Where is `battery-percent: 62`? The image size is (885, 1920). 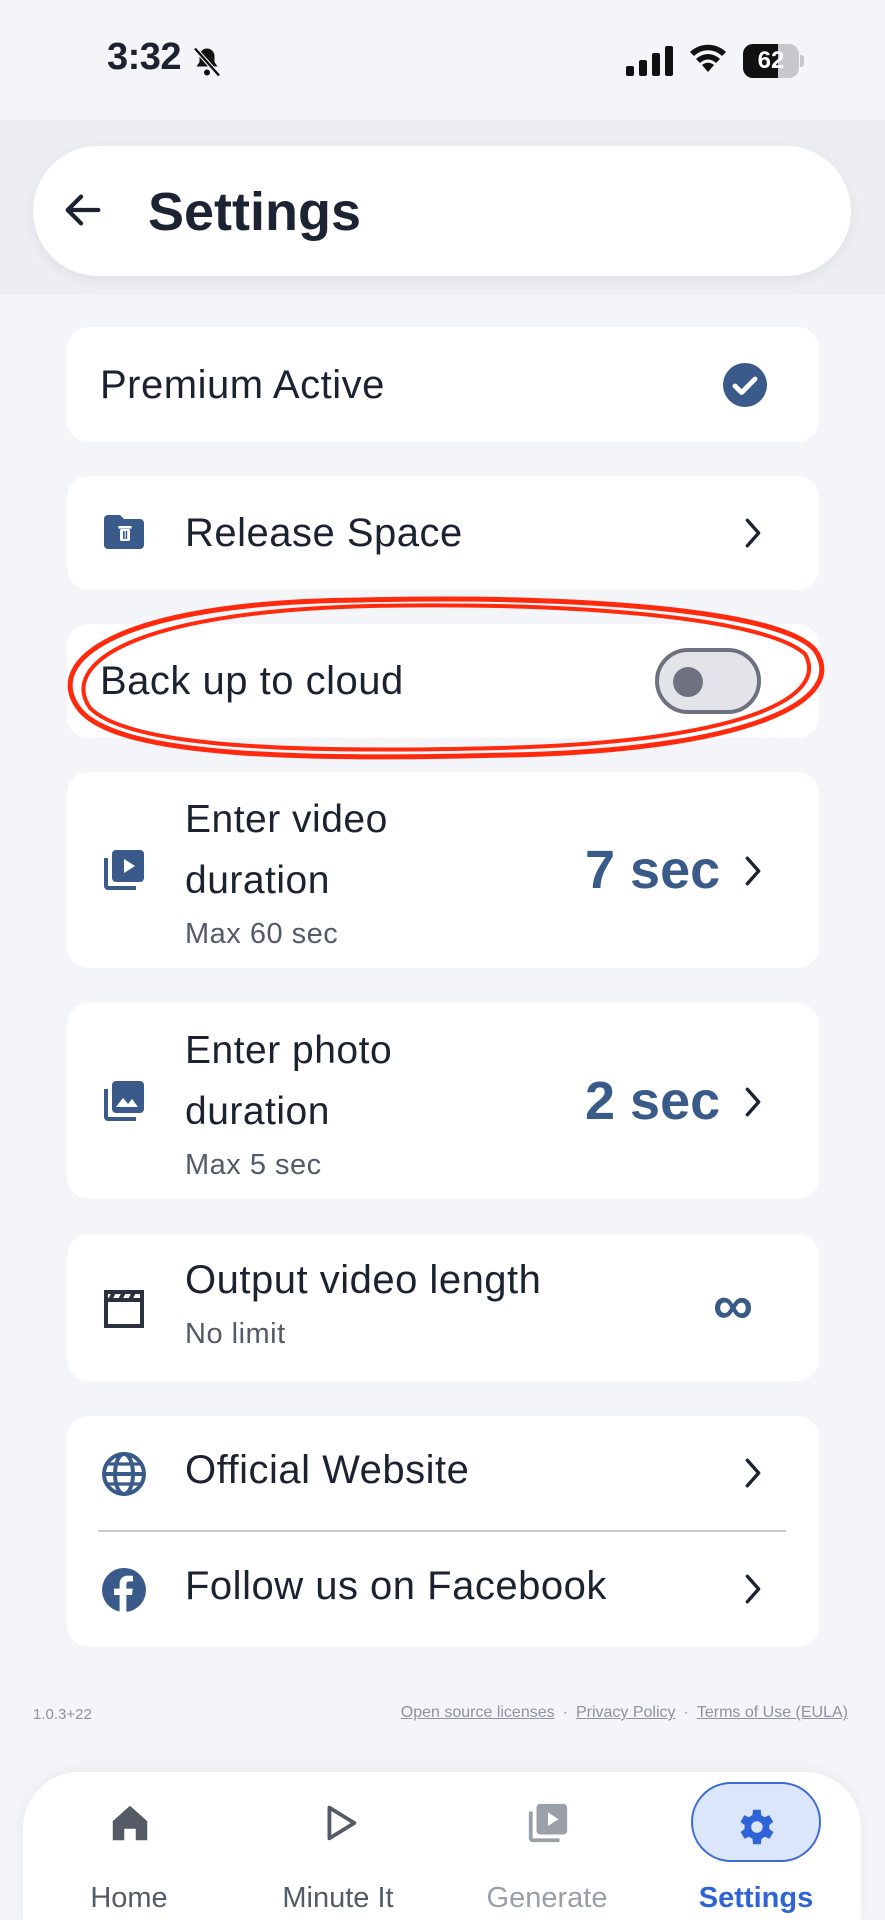 battery-percent: 62 is located at coordinates (771, 60).